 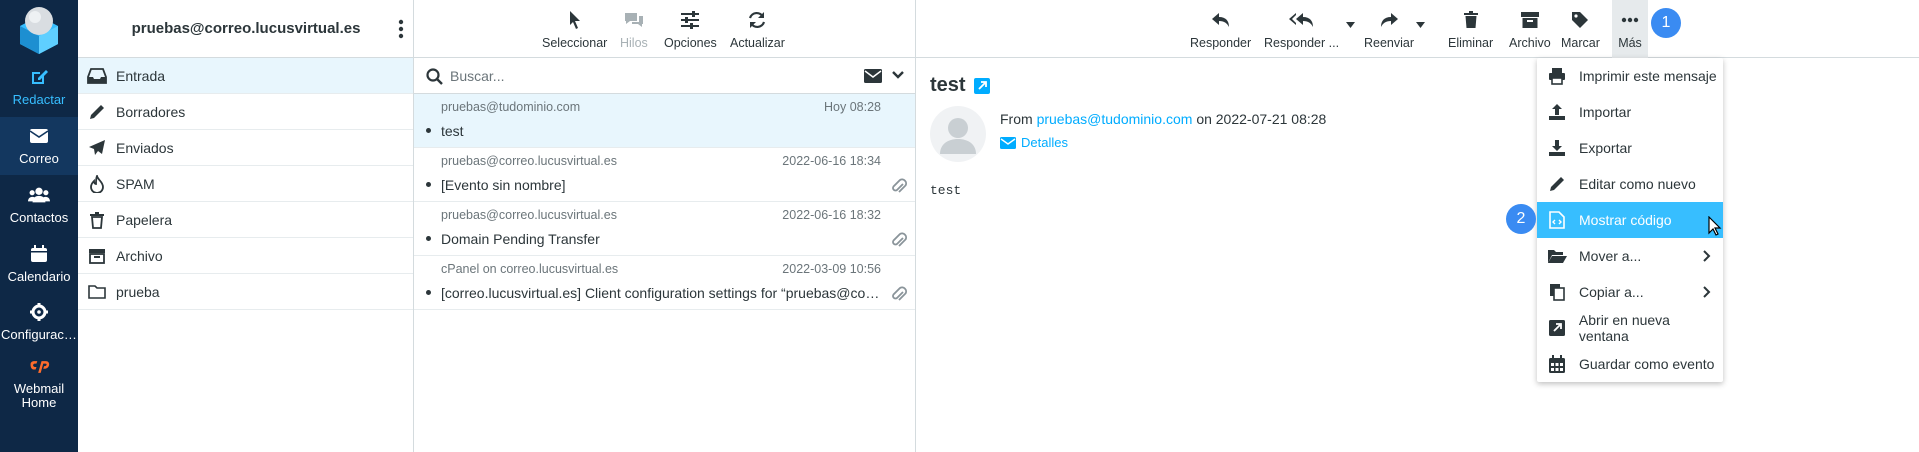 What do you see at coordinates (39, 30) in the screenshot?
I see `roundcube-logo` at bounding box center [39, 30].